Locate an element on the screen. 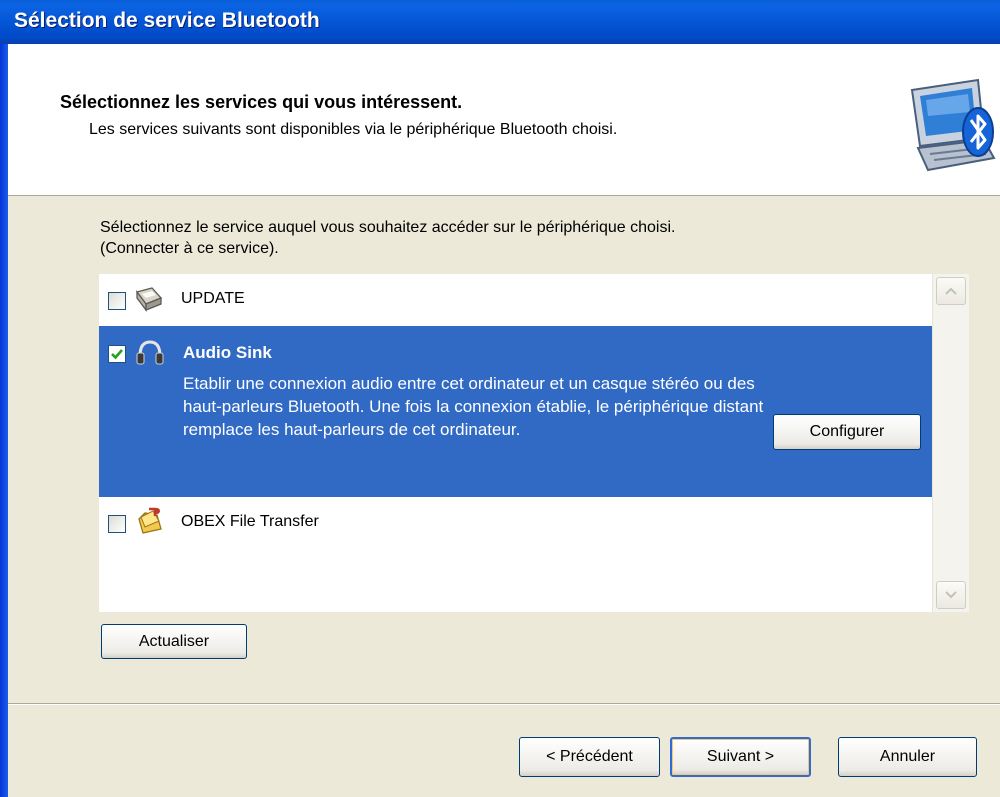  update-checkbox is located at coordinates (117, 301).